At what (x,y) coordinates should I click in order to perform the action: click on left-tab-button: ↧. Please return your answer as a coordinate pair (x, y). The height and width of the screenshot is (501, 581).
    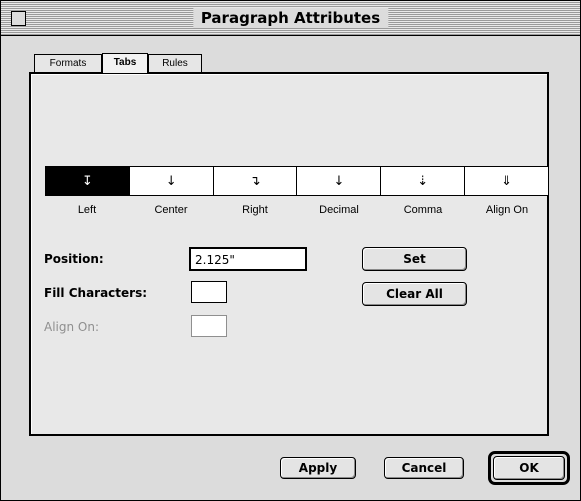
    Looking at the image, I should click on (88, 181).